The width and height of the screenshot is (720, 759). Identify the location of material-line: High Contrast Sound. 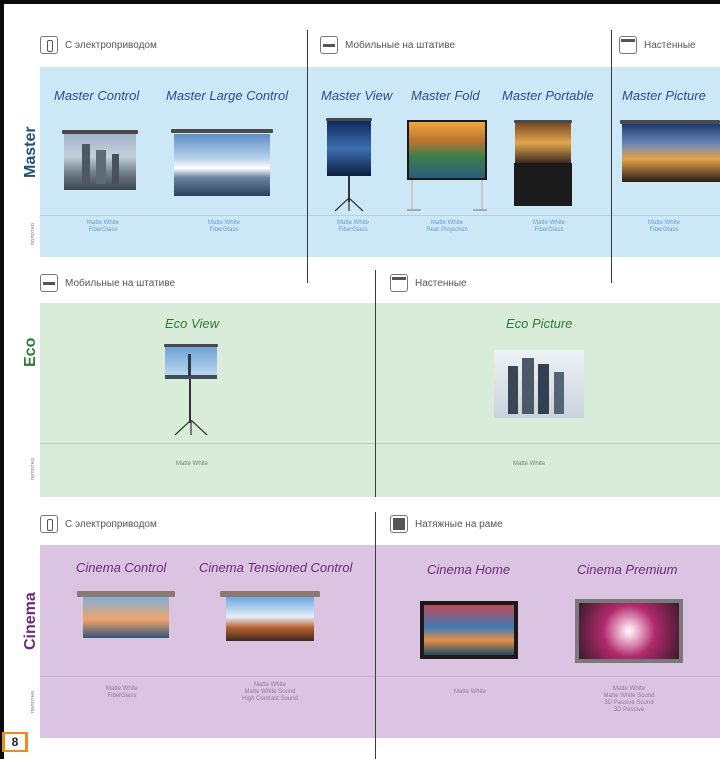
(270, 699).